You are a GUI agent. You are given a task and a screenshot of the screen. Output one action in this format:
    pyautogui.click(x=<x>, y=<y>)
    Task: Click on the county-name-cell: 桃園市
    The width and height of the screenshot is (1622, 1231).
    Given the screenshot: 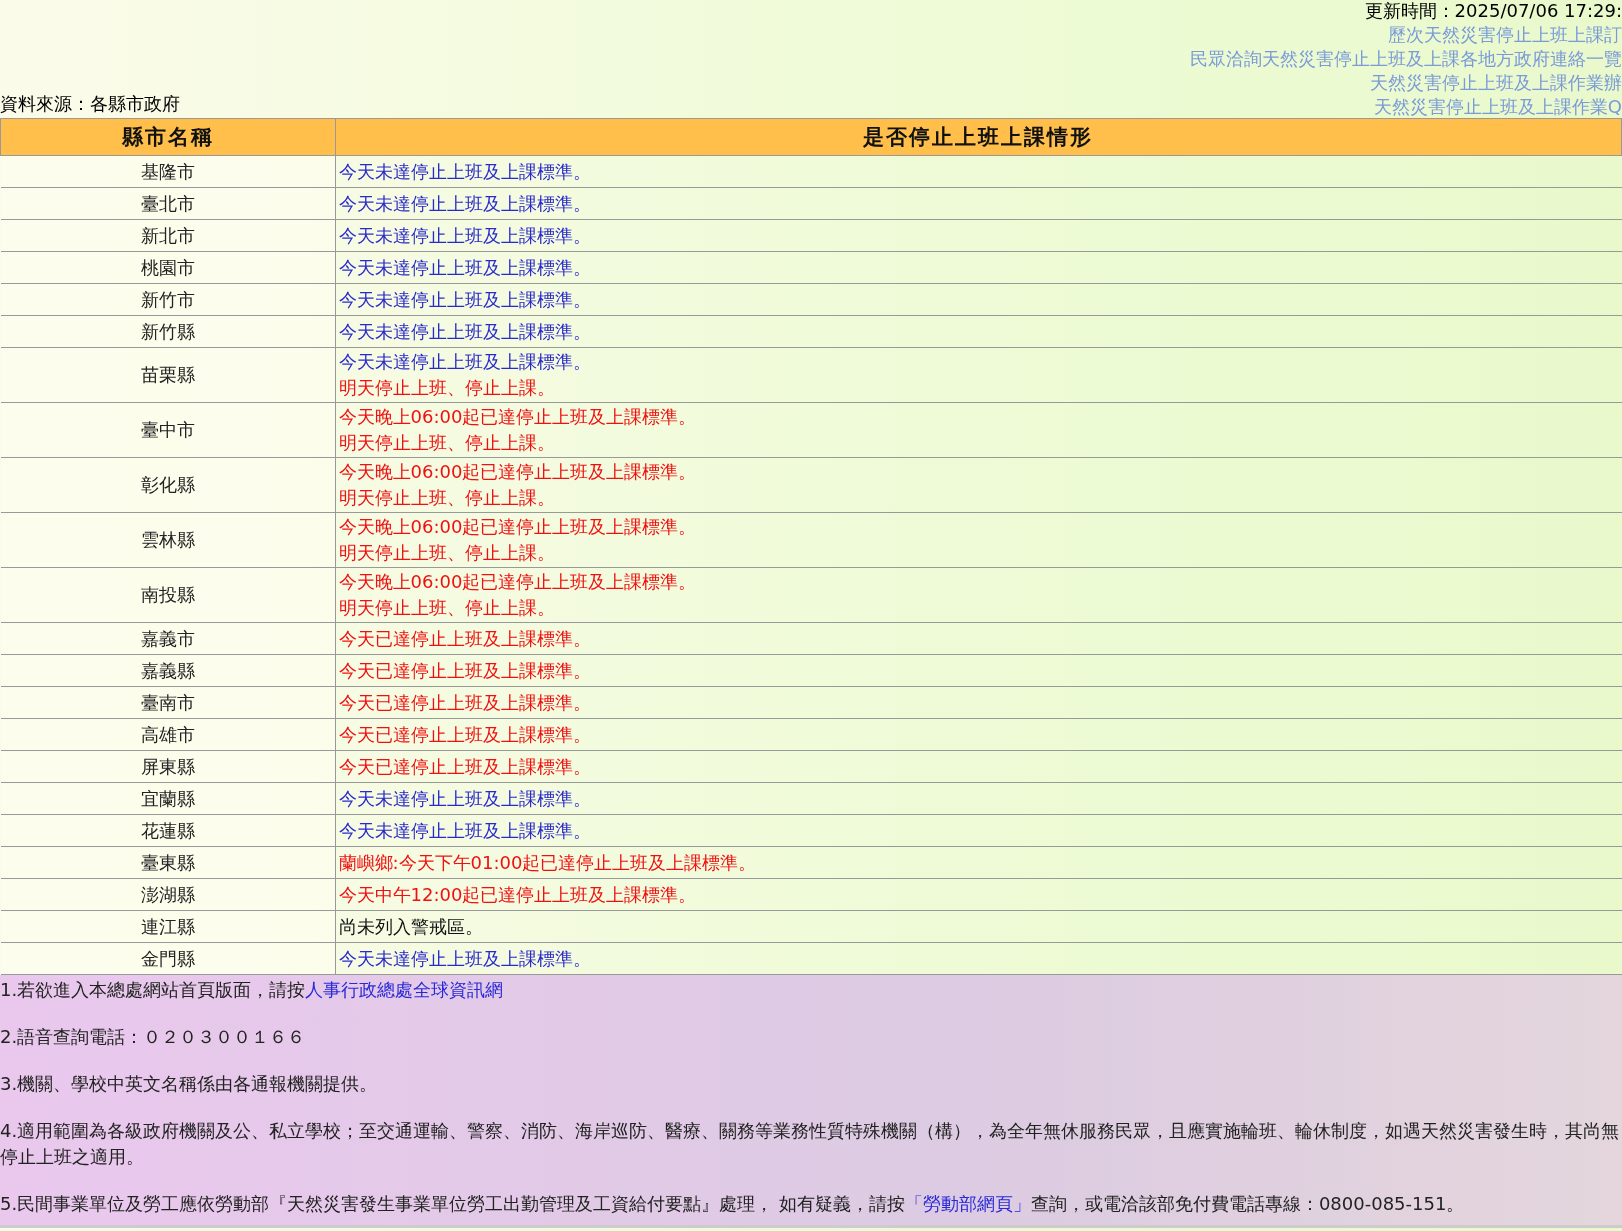 What is the action you would take?
    pyautogui.click(x=167, y=267)
    